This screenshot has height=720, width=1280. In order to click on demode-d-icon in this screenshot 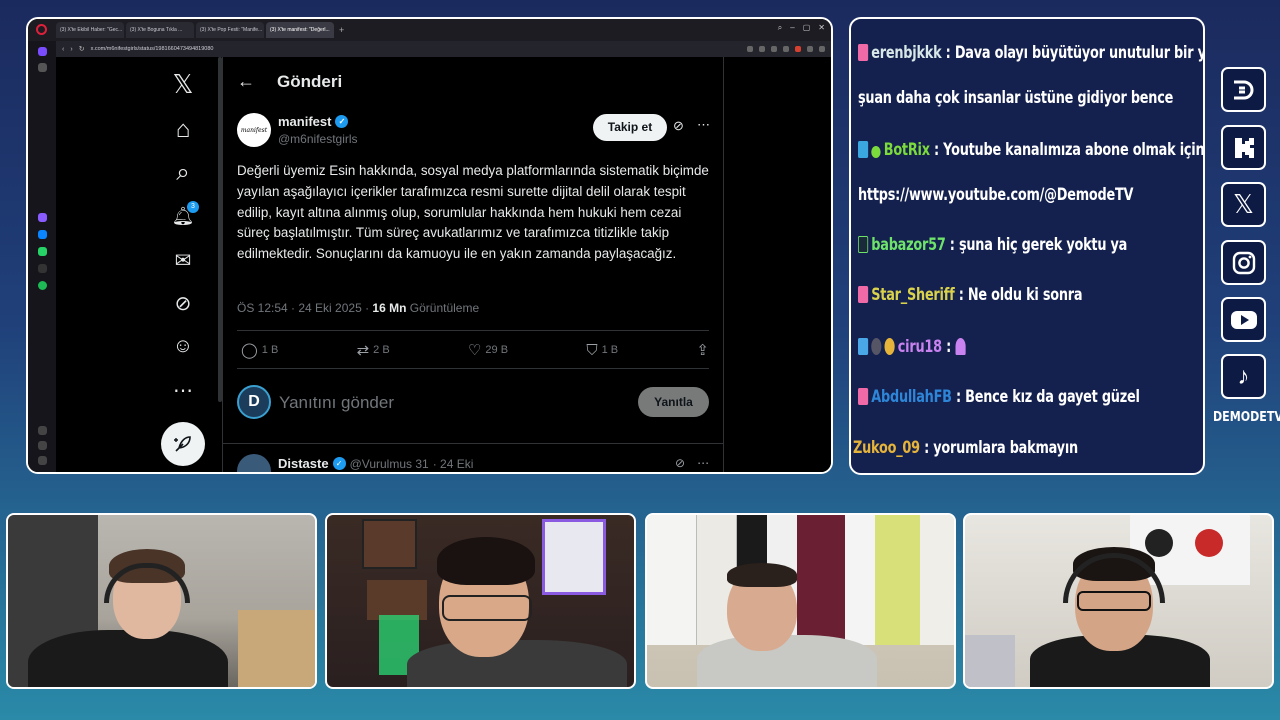, I will do `click(1243, 89)`.